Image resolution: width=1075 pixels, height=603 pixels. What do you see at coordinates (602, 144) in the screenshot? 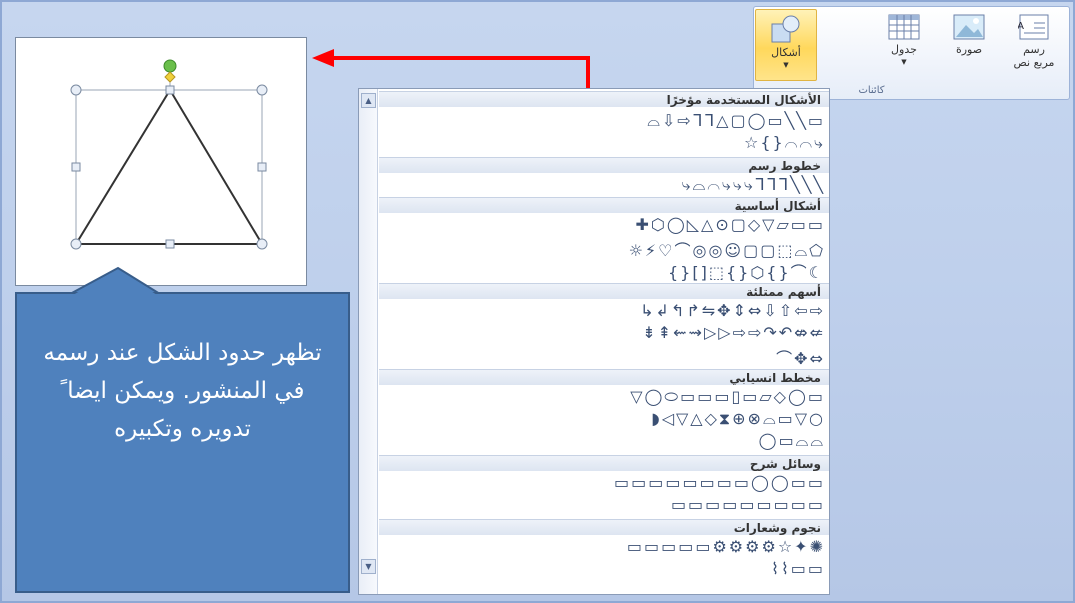
I see `shape-row: ⤷⌒⌒{}☆` at bounding box center [602, 144].